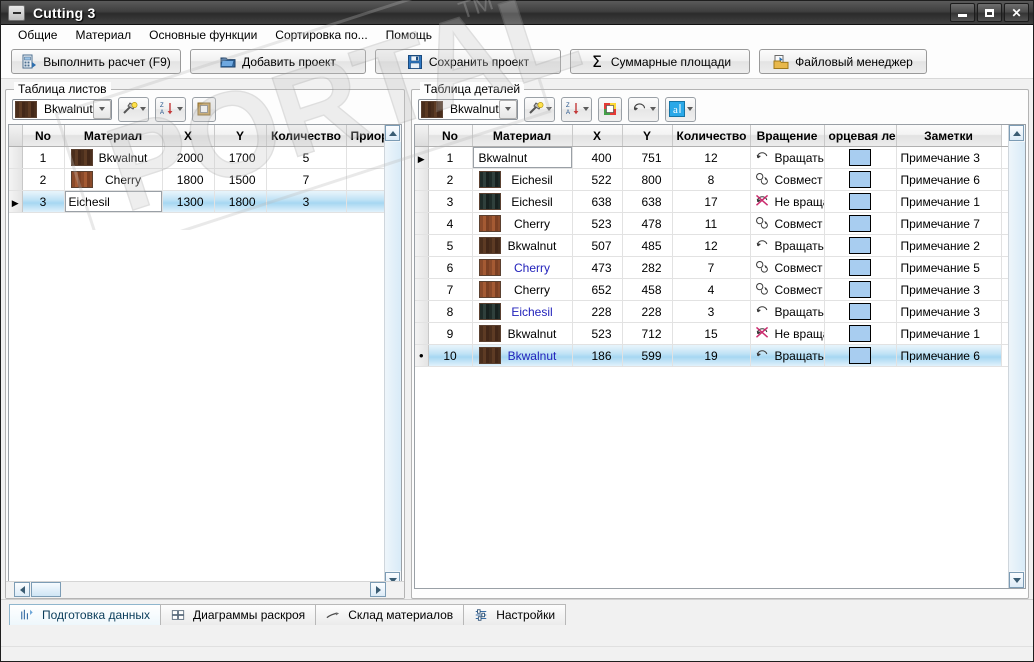 The image size is (1034, 662). I want to click on cell-qty: 12, so click(711, 245).